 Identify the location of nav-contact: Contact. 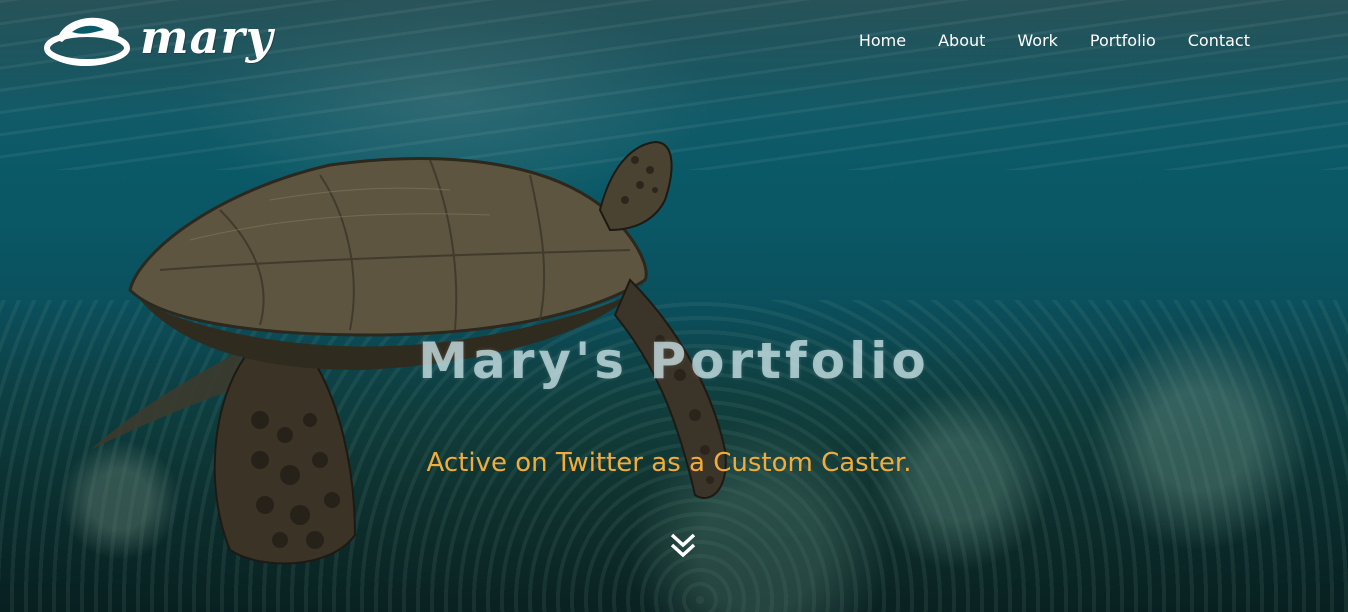
(1219, 40).